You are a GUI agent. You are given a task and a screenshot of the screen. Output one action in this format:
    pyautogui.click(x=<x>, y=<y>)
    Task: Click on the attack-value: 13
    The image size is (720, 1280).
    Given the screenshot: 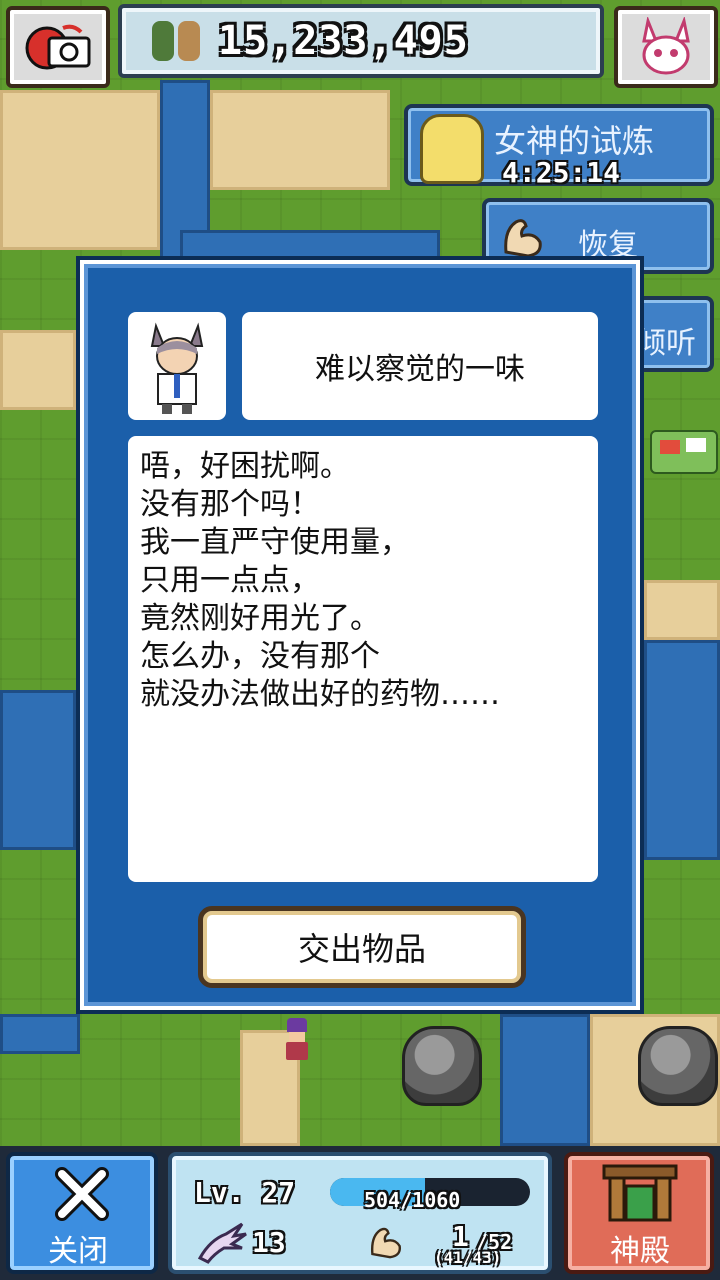 What is the action you would take?
    pyautogui.click(x=269, y=1242)
    